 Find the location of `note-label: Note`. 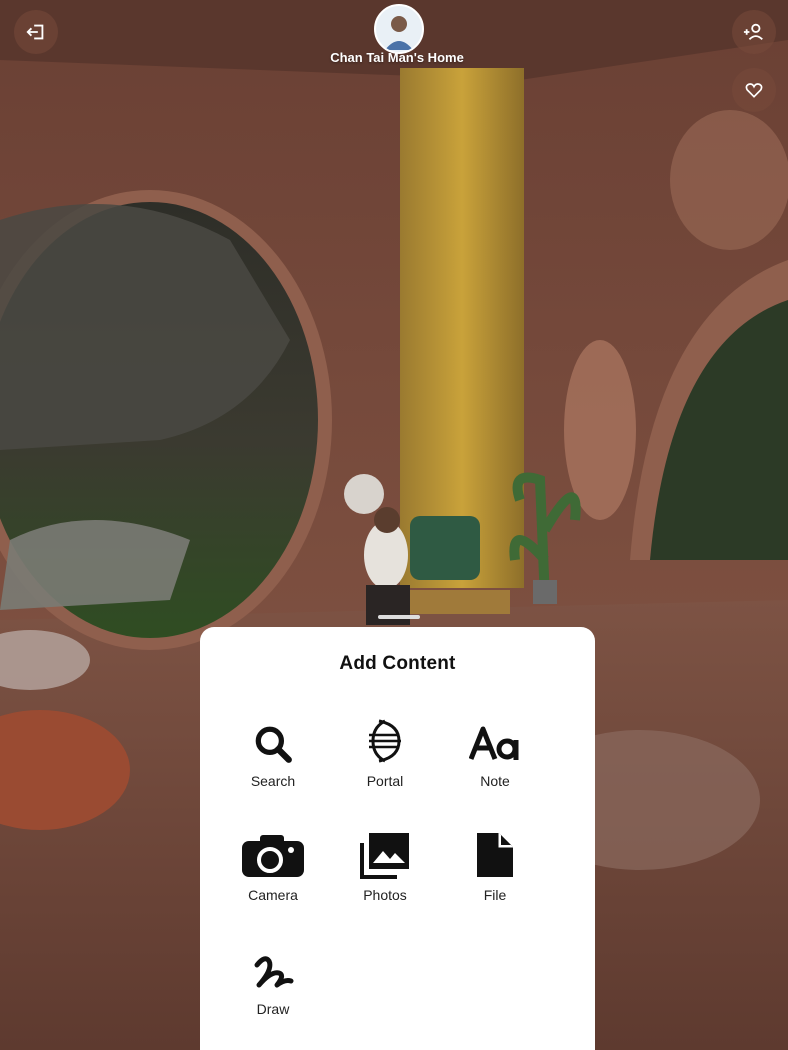

note-label: Note is located at coordinates (495, 781).